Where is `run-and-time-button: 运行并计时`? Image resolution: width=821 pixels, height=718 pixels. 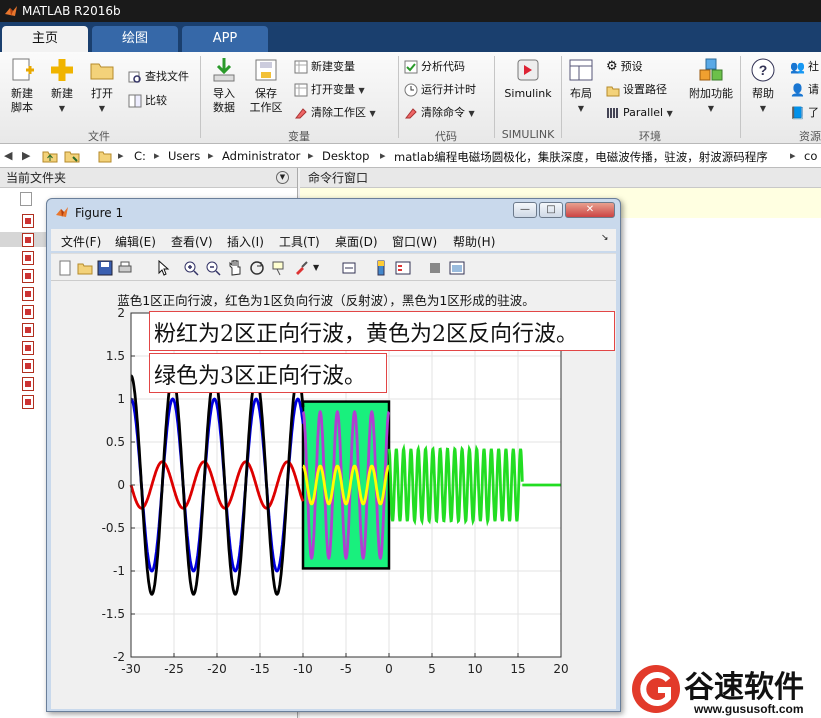
run-and-time-button: 运行并计时 is located at coordinates (440, 90).